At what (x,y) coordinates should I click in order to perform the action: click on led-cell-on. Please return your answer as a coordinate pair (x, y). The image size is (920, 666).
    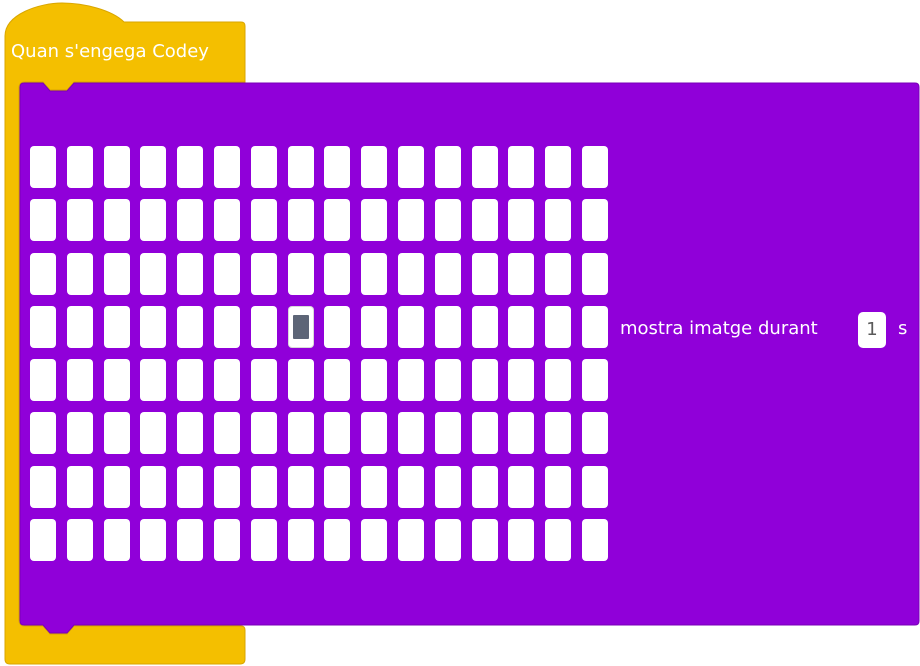
    Looking at the image, I should click on (300, 326).